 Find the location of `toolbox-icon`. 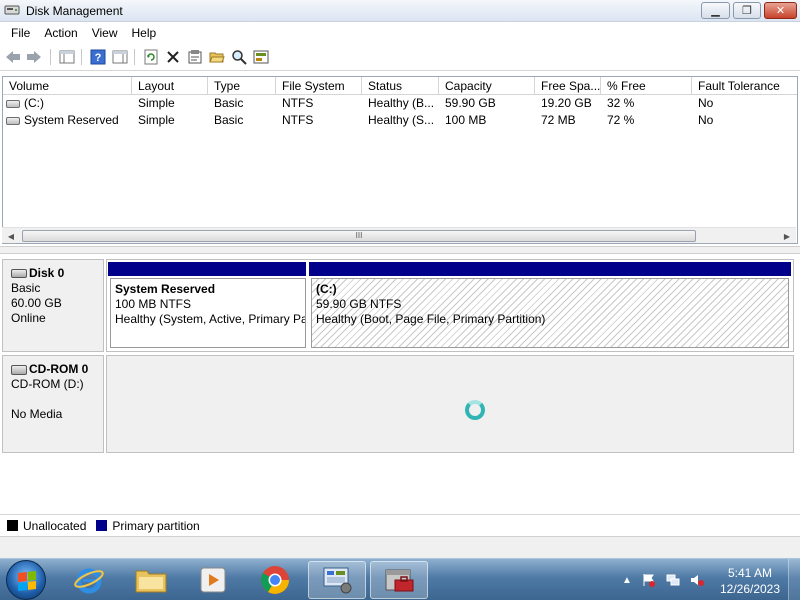

toolbox-icon is located at coordinates (399, 580).